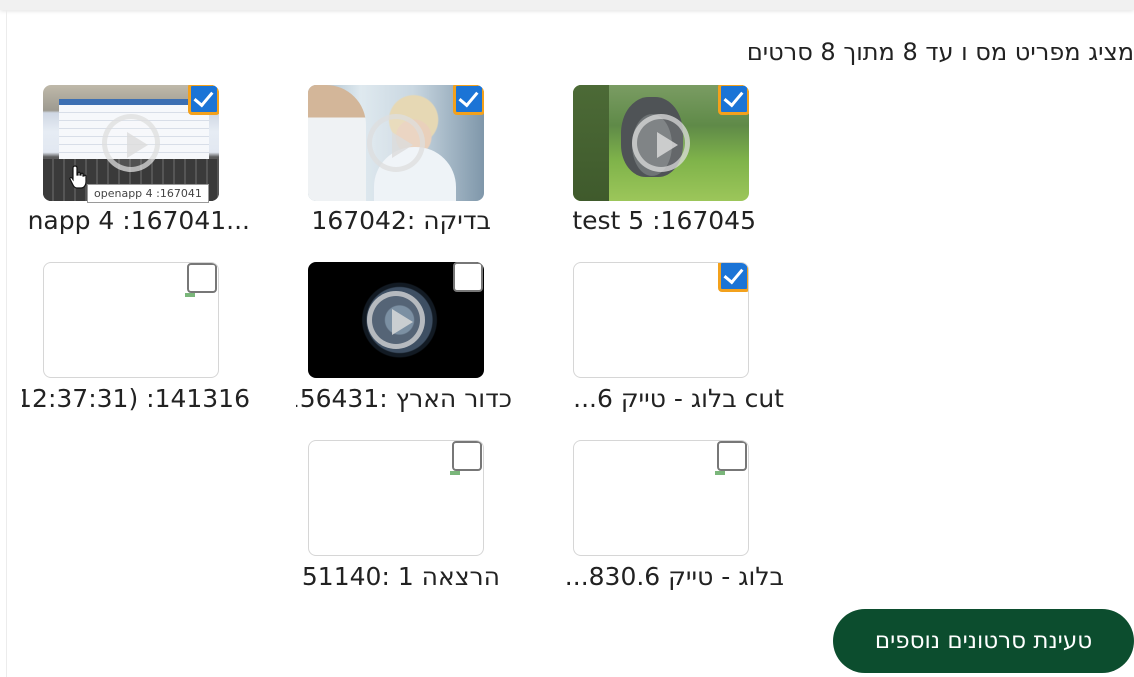  I want to click on video-title: בדיקה :167042, so click(391, 220).